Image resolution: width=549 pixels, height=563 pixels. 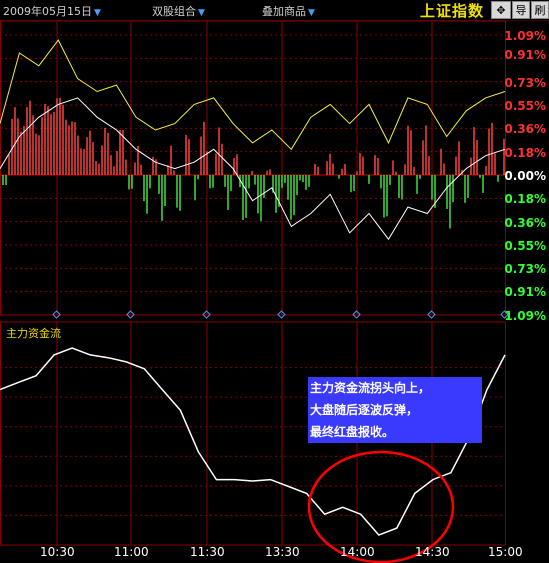 What do you see at coordinates (207, 552) in the screenshot?
I see `time-tick-1130: 11:30` at bounding box center [207, 552].